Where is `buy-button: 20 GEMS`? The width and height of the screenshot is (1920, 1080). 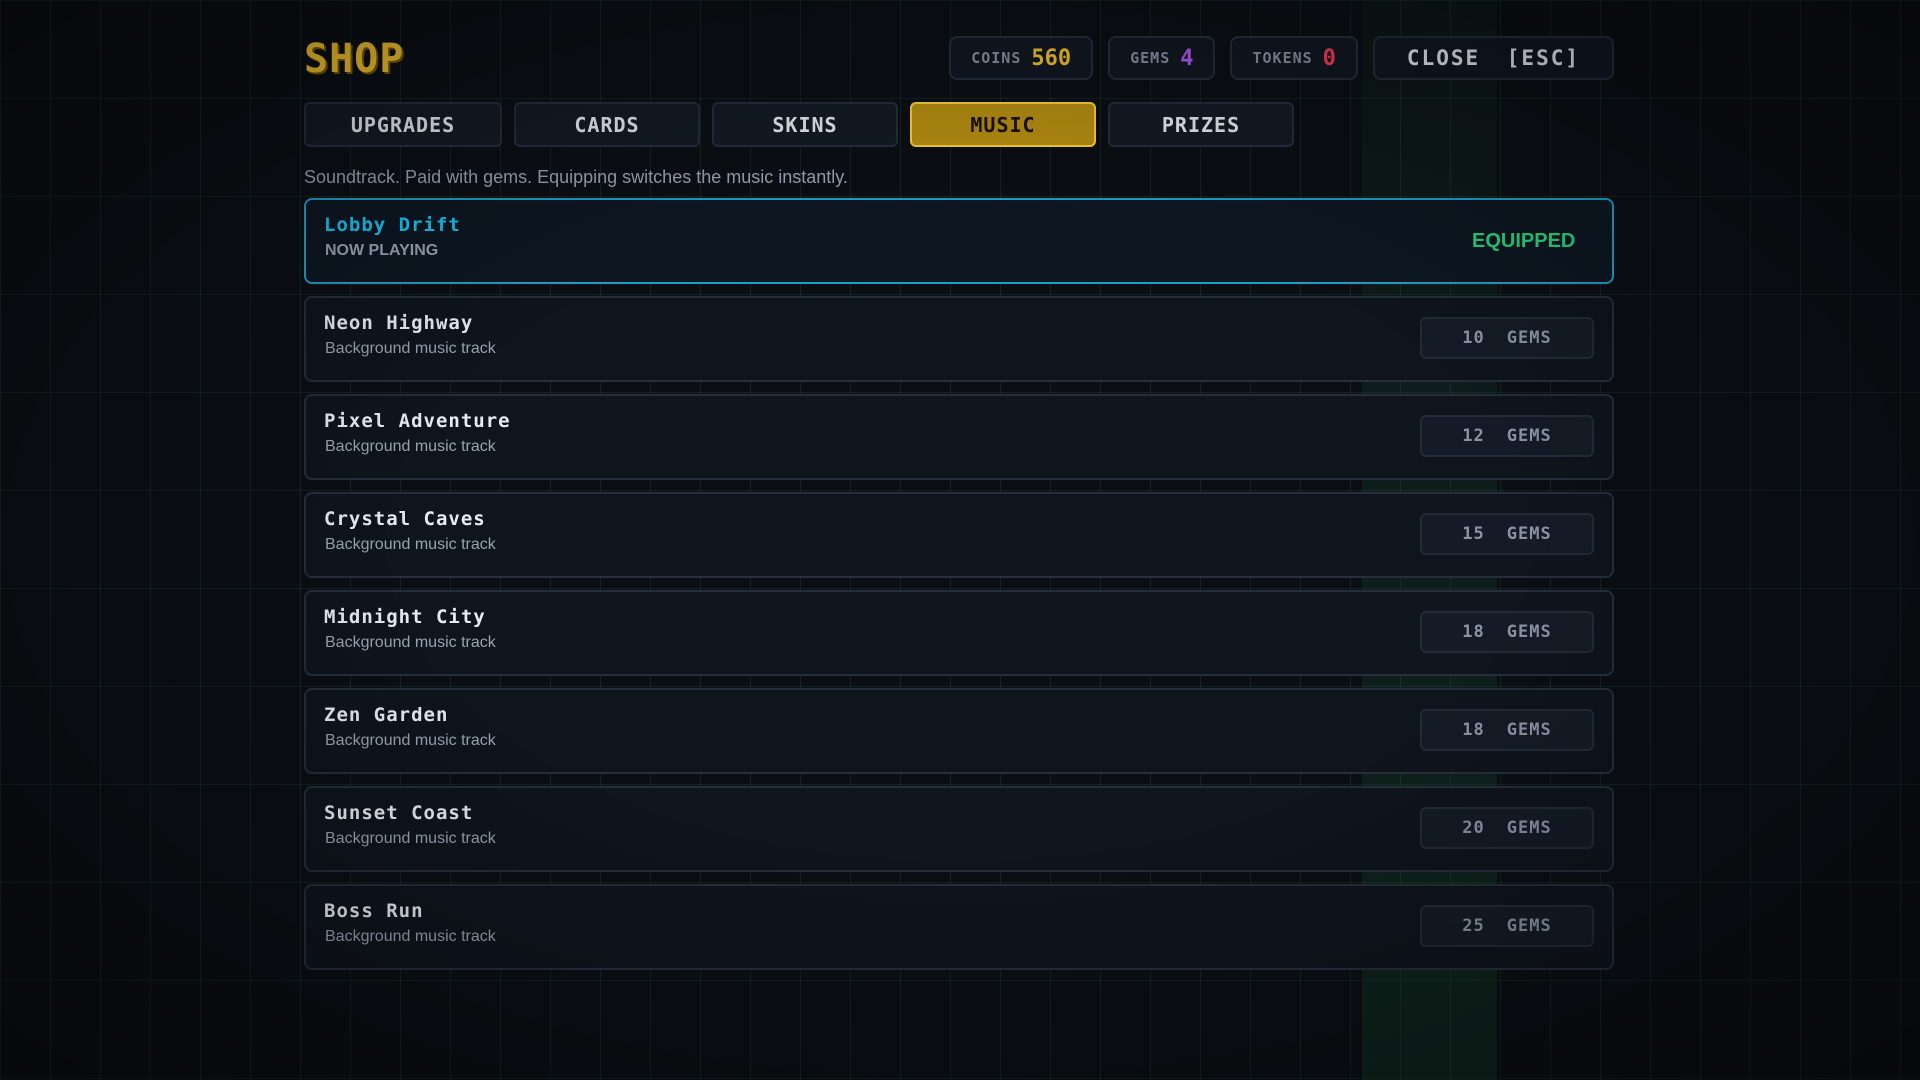 buy-button: 20 GEMS is located at coordinates (1507, 828).